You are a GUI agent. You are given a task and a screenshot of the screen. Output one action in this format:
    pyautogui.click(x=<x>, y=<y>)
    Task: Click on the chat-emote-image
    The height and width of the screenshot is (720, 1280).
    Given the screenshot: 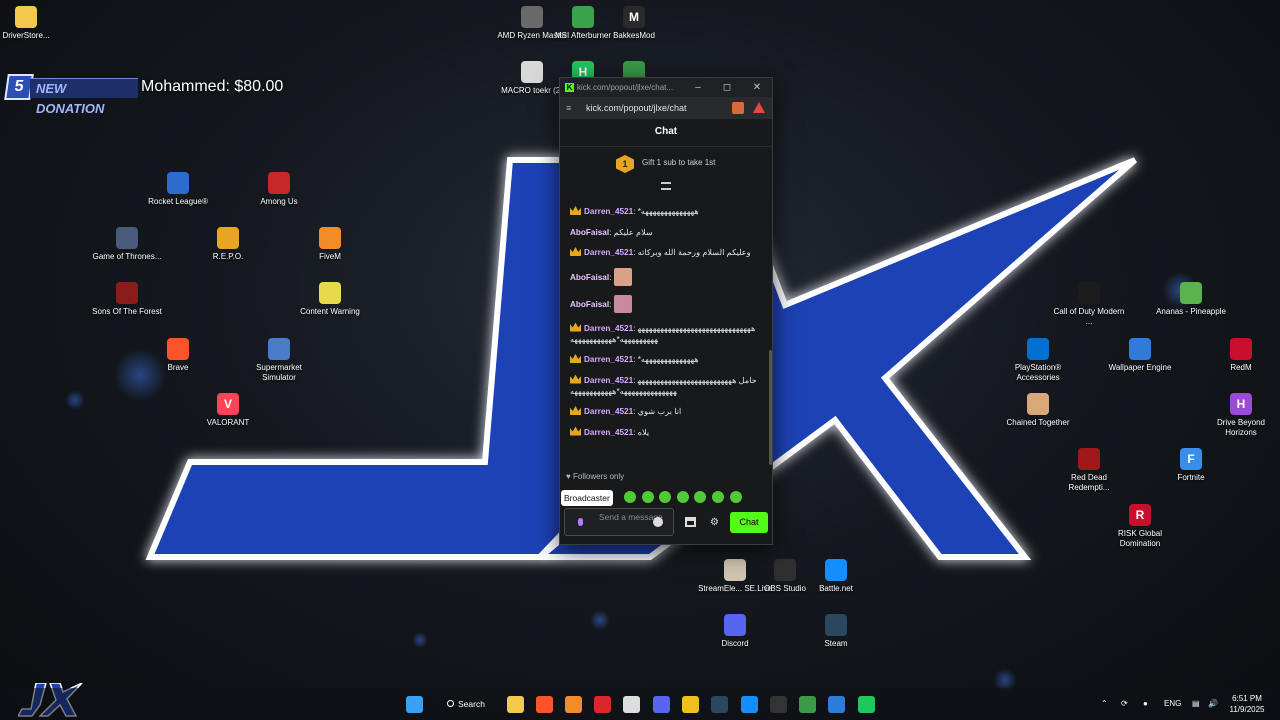 What is the action you would take?
    pyautogui.click(x=622, y=304)
    